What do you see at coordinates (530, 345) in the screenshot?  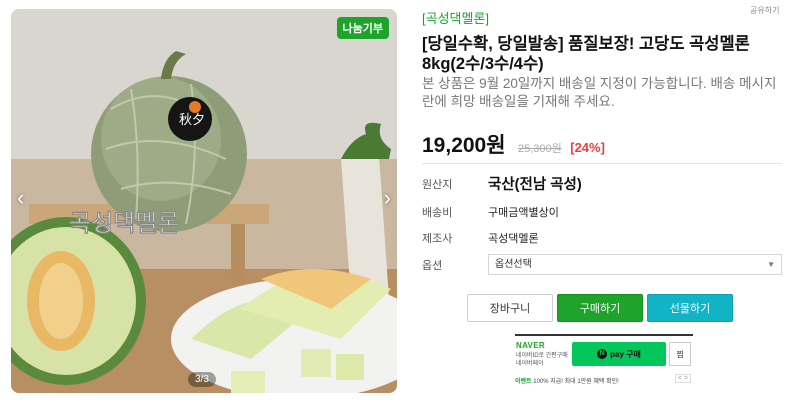 I see `naver-logo: NAVER` at bounding box center [530, 345].